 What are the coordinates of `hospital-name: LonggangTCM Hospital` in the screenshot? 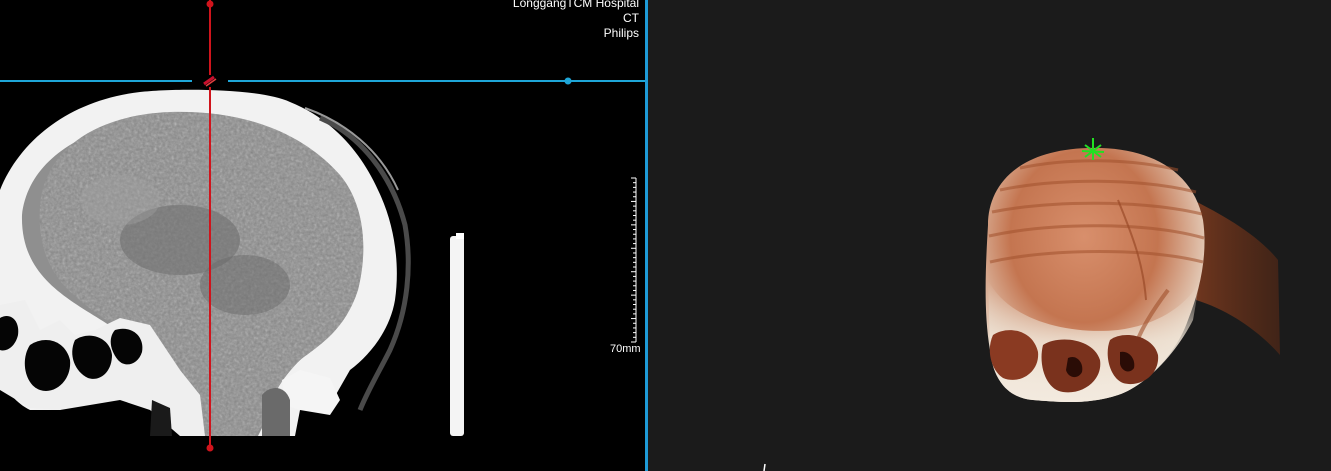 It's located at (575, 5).